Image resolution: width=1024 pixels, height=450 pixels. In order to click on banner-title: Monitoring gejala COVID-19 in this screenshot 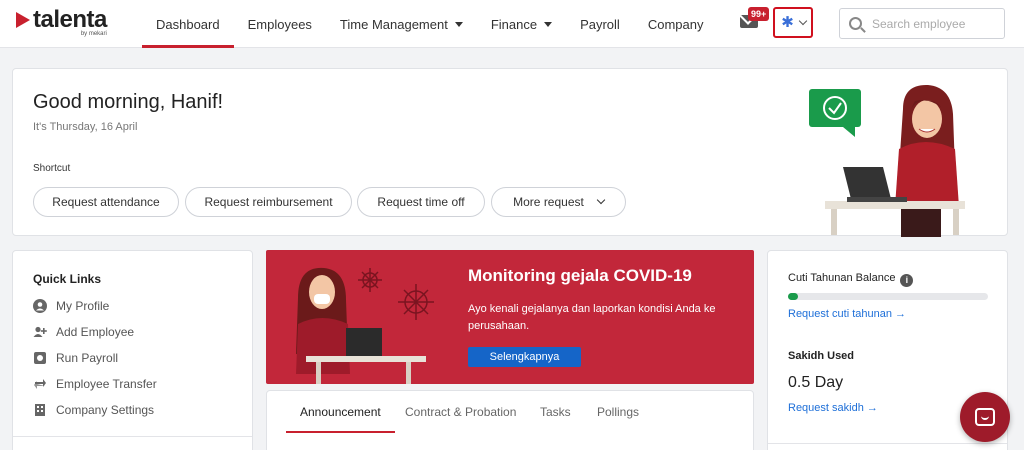, I will do `click(580, 275)`.